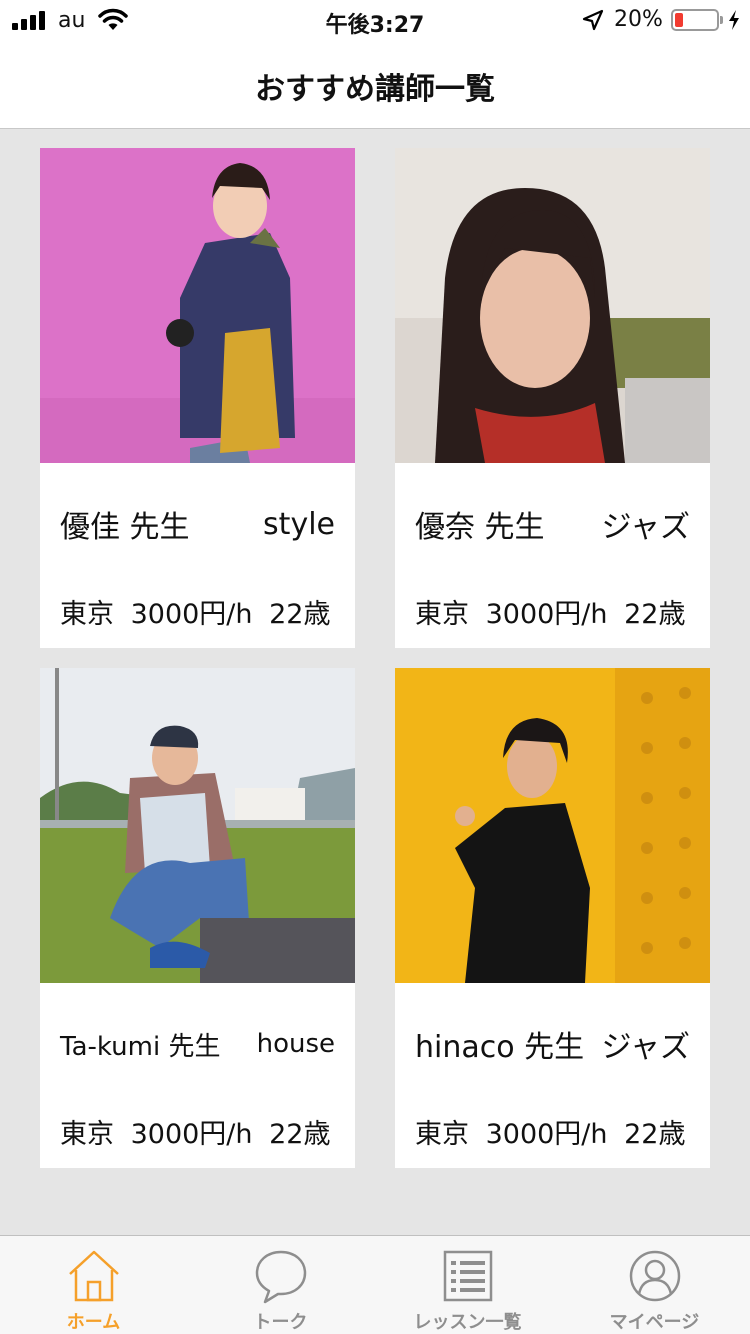 This screenshot has width=750, height=1334. What do you see at coordinates (299, 524) in the screenshot?
I see `teacher-genre: style` at bounding box center [299, 524].